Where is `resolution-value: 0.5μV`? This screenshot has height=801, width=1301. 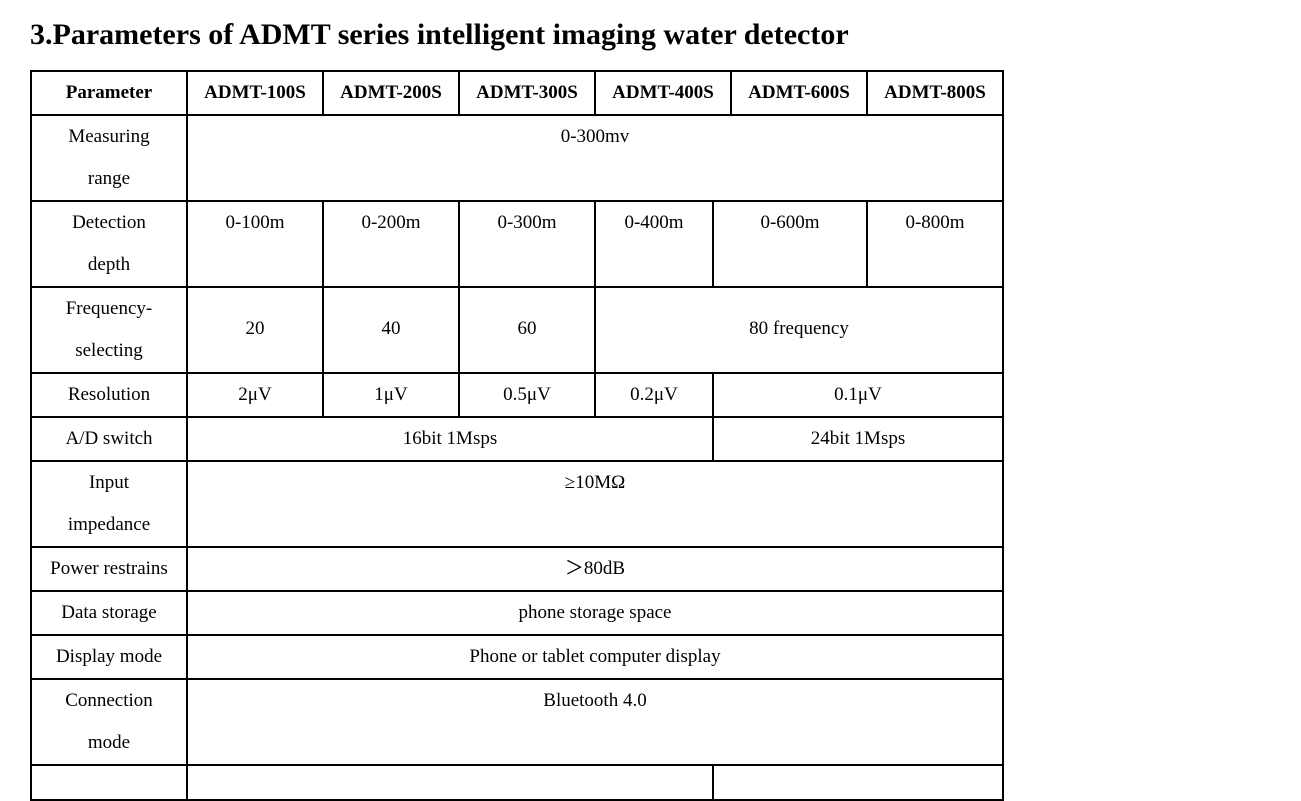 resolution-value: 0.5μV is located at coordinates (527, 395).